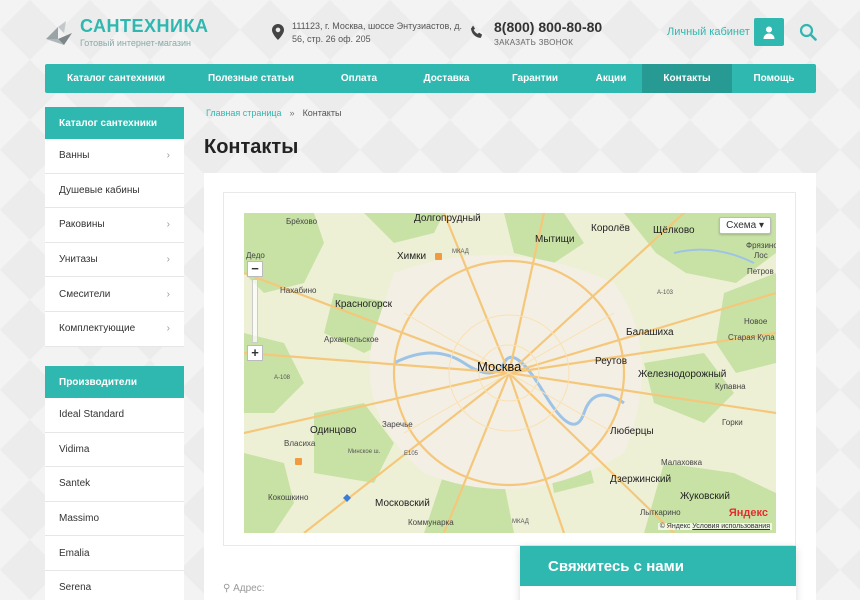 This screenshot has width=860, height=600. Describe the element at coordinates (774, 78) in the screenshot. I see `nav-item-help: Помощь` at that location.